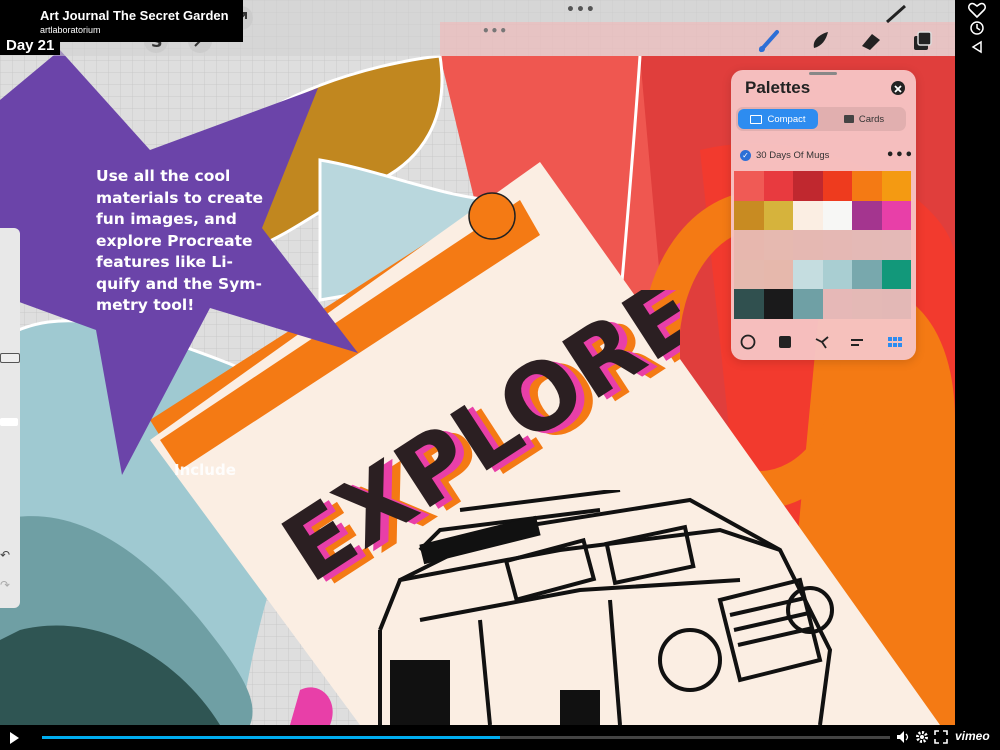  What do you see at coordinates (786, 119) in the screenshot?
I see `tab-compact-label: Compact` at bounding box center [786, 119].